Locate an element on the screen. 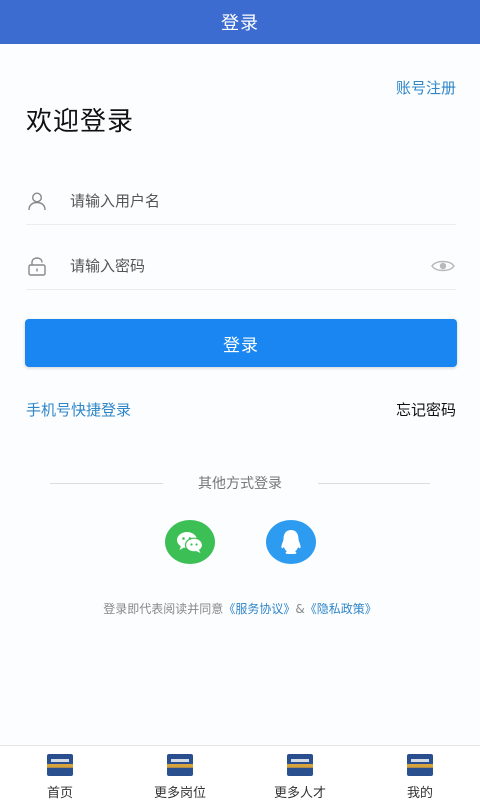 Image resolution: width=480 pixels, height=800 pixels. password-input is located at coordinates (250, 266).